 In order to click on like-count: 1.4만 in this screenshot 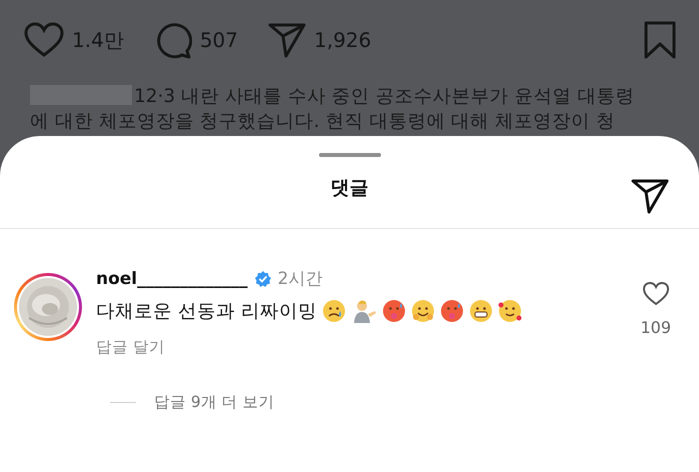, I will do `click(98, 40)`.